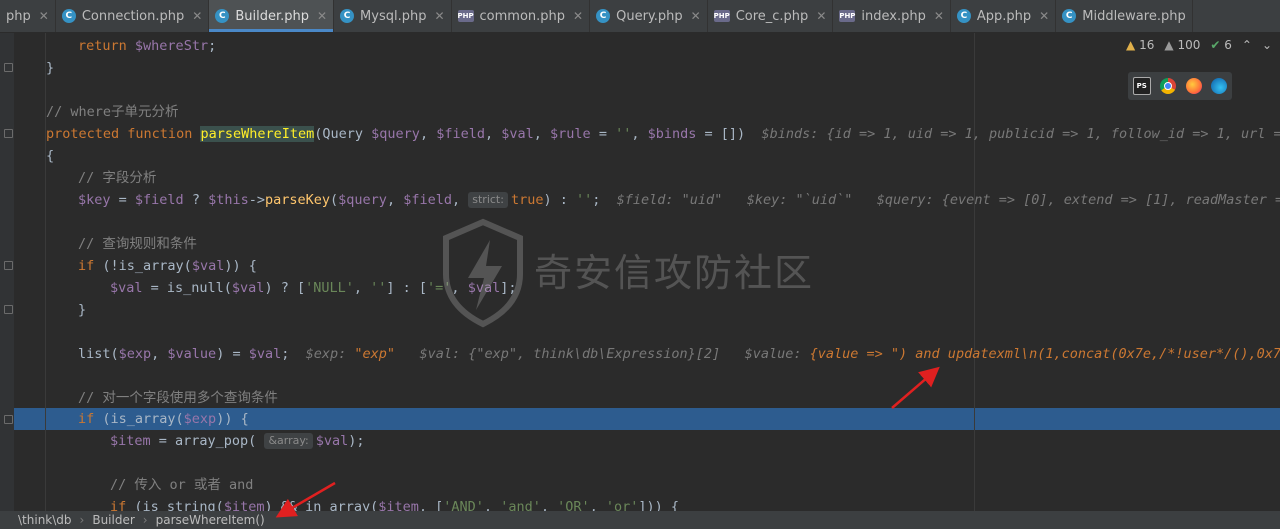 The width and height of the screenshot is (1280, 529). I want to click on tab-label: App.php, so click(1004, 16).